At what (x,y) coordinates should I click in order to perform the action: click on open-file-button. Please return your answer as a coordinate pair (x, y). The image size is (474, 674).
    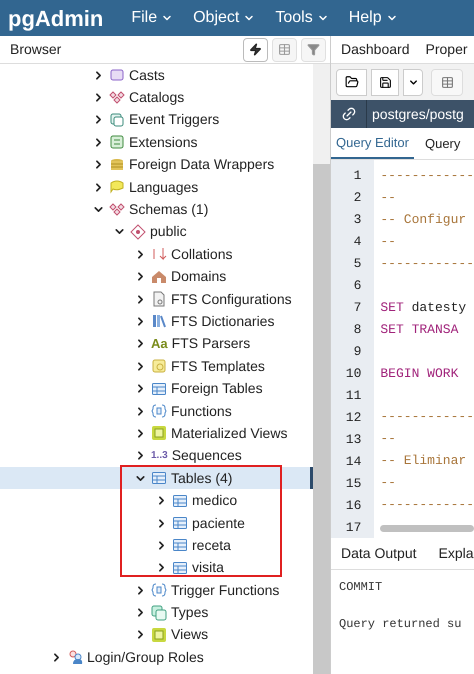
    Looking at the image, I should click on (351, 82).